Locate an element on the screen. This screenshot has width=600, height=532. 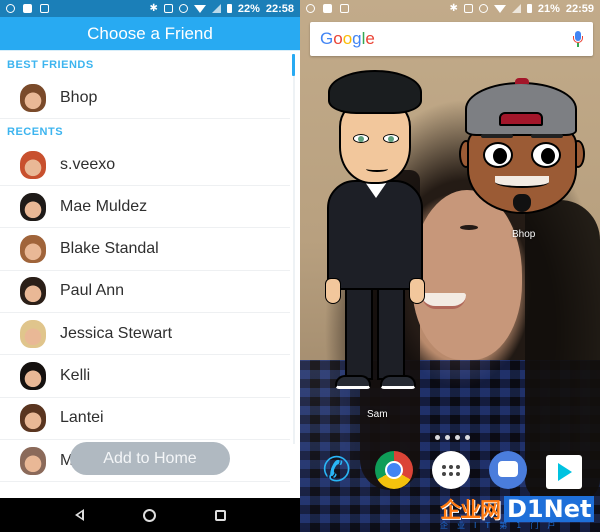
bitmoji-hand is located at coordinates (333, 291).